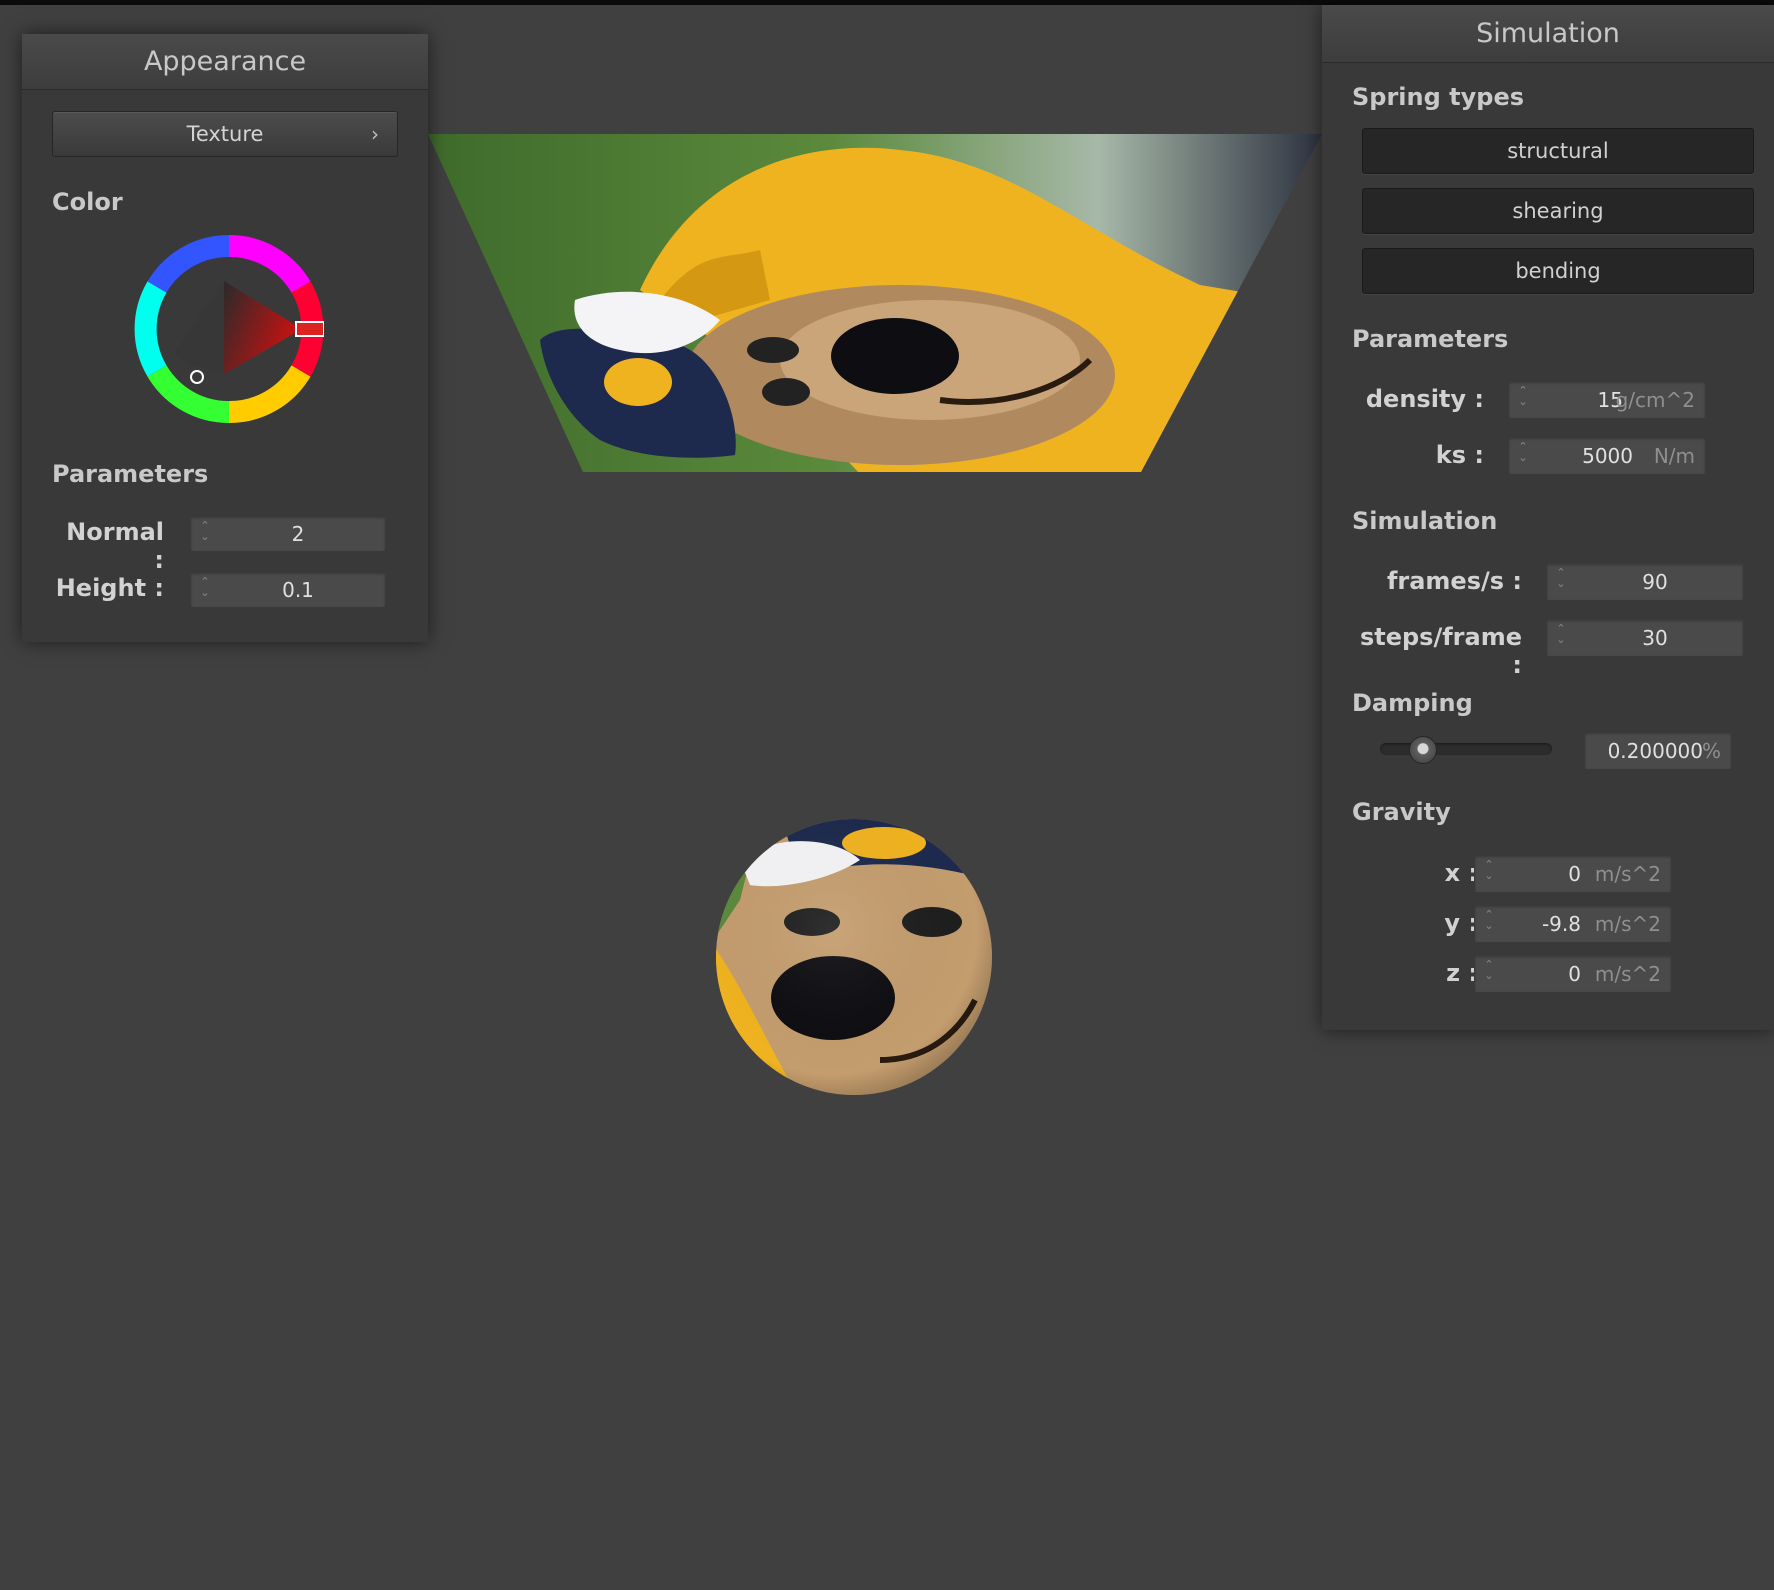 This screenshot has height=1590, width=1774. Describe the element at coordinates (1627, 974) in the screenshot. I see `gravity-z-unit: m/s^2` at that location.